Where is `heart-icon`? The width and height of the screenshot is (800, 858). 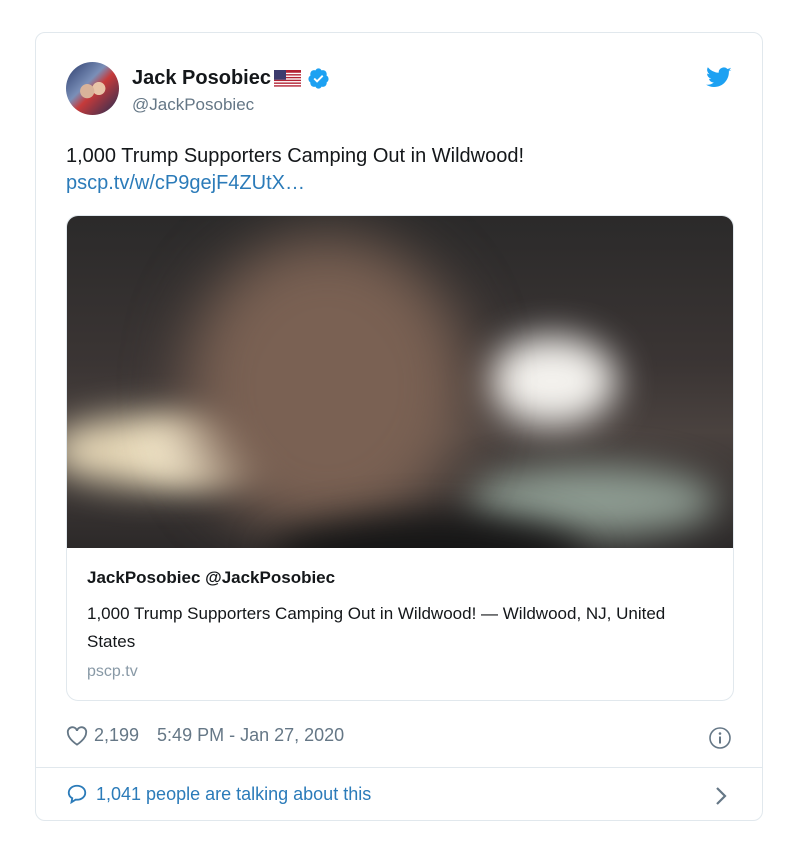 heart-icon is located at coordinates (77, 735).